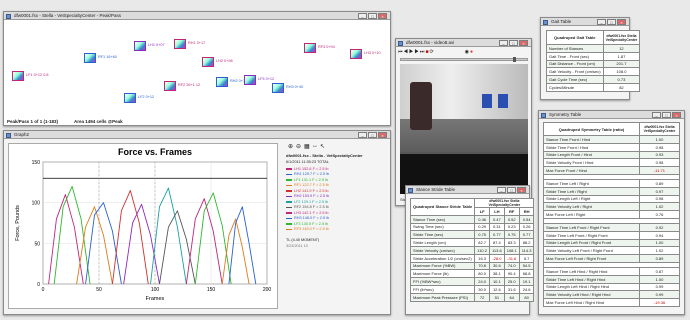 This screenshot has width=690, height=320. What do you see at coordinates (322, 146) in the screenshot?
I see `cursor-icon: ↖` at bounding box center [322, 146].